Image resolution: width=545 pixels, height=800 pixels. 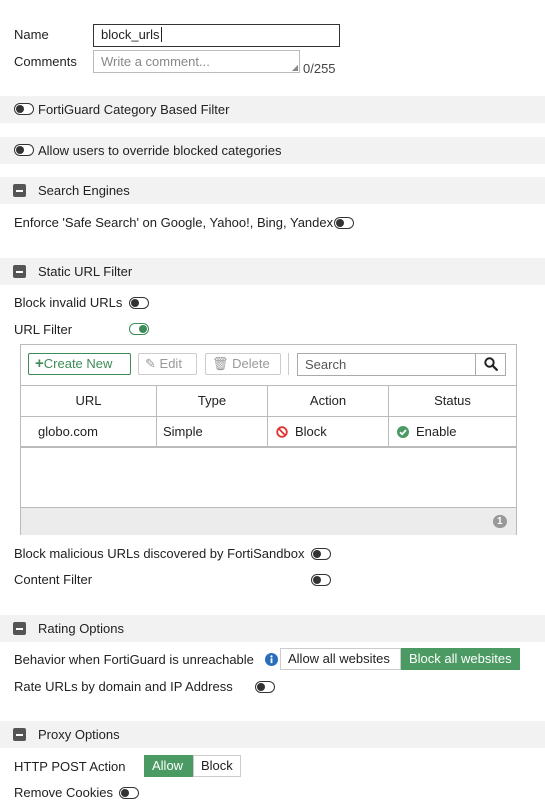 What do you see at coordinates (268, 521) in the screenshot?
I see `table-footer` at bounding box center [268, 521].